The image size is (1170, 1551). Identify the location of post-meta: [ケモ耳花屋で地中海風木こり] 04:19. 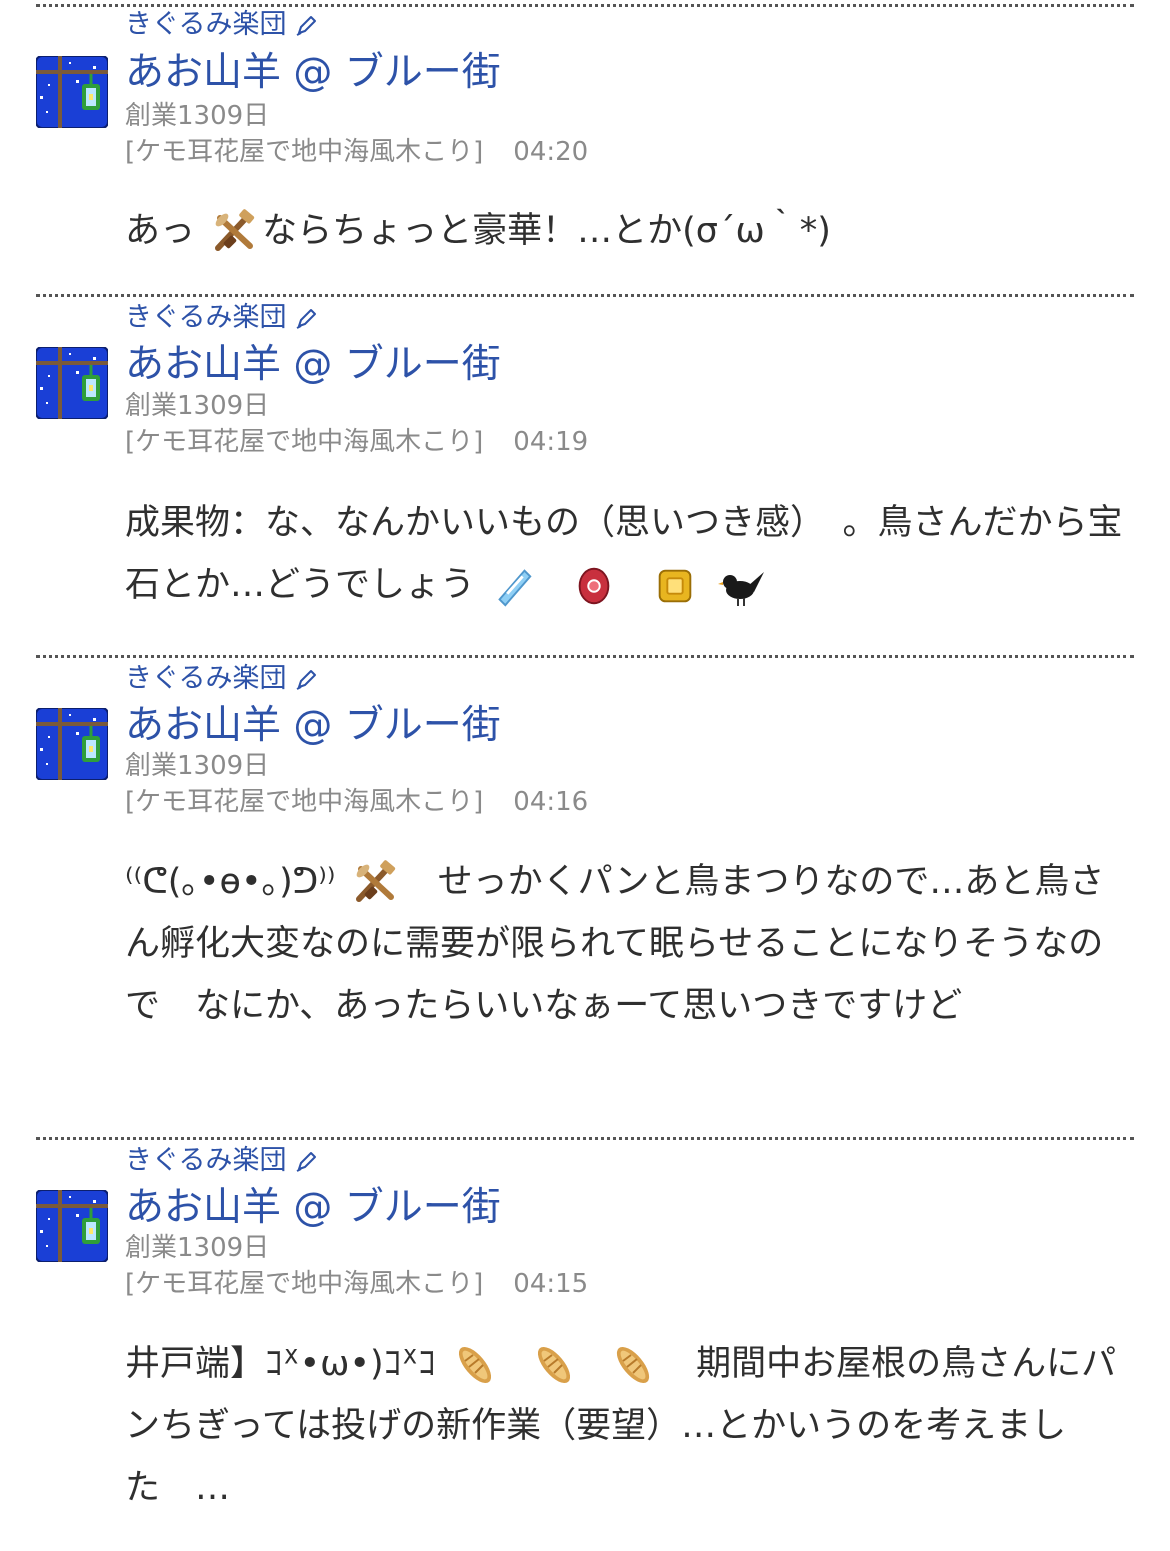
(356, 442).